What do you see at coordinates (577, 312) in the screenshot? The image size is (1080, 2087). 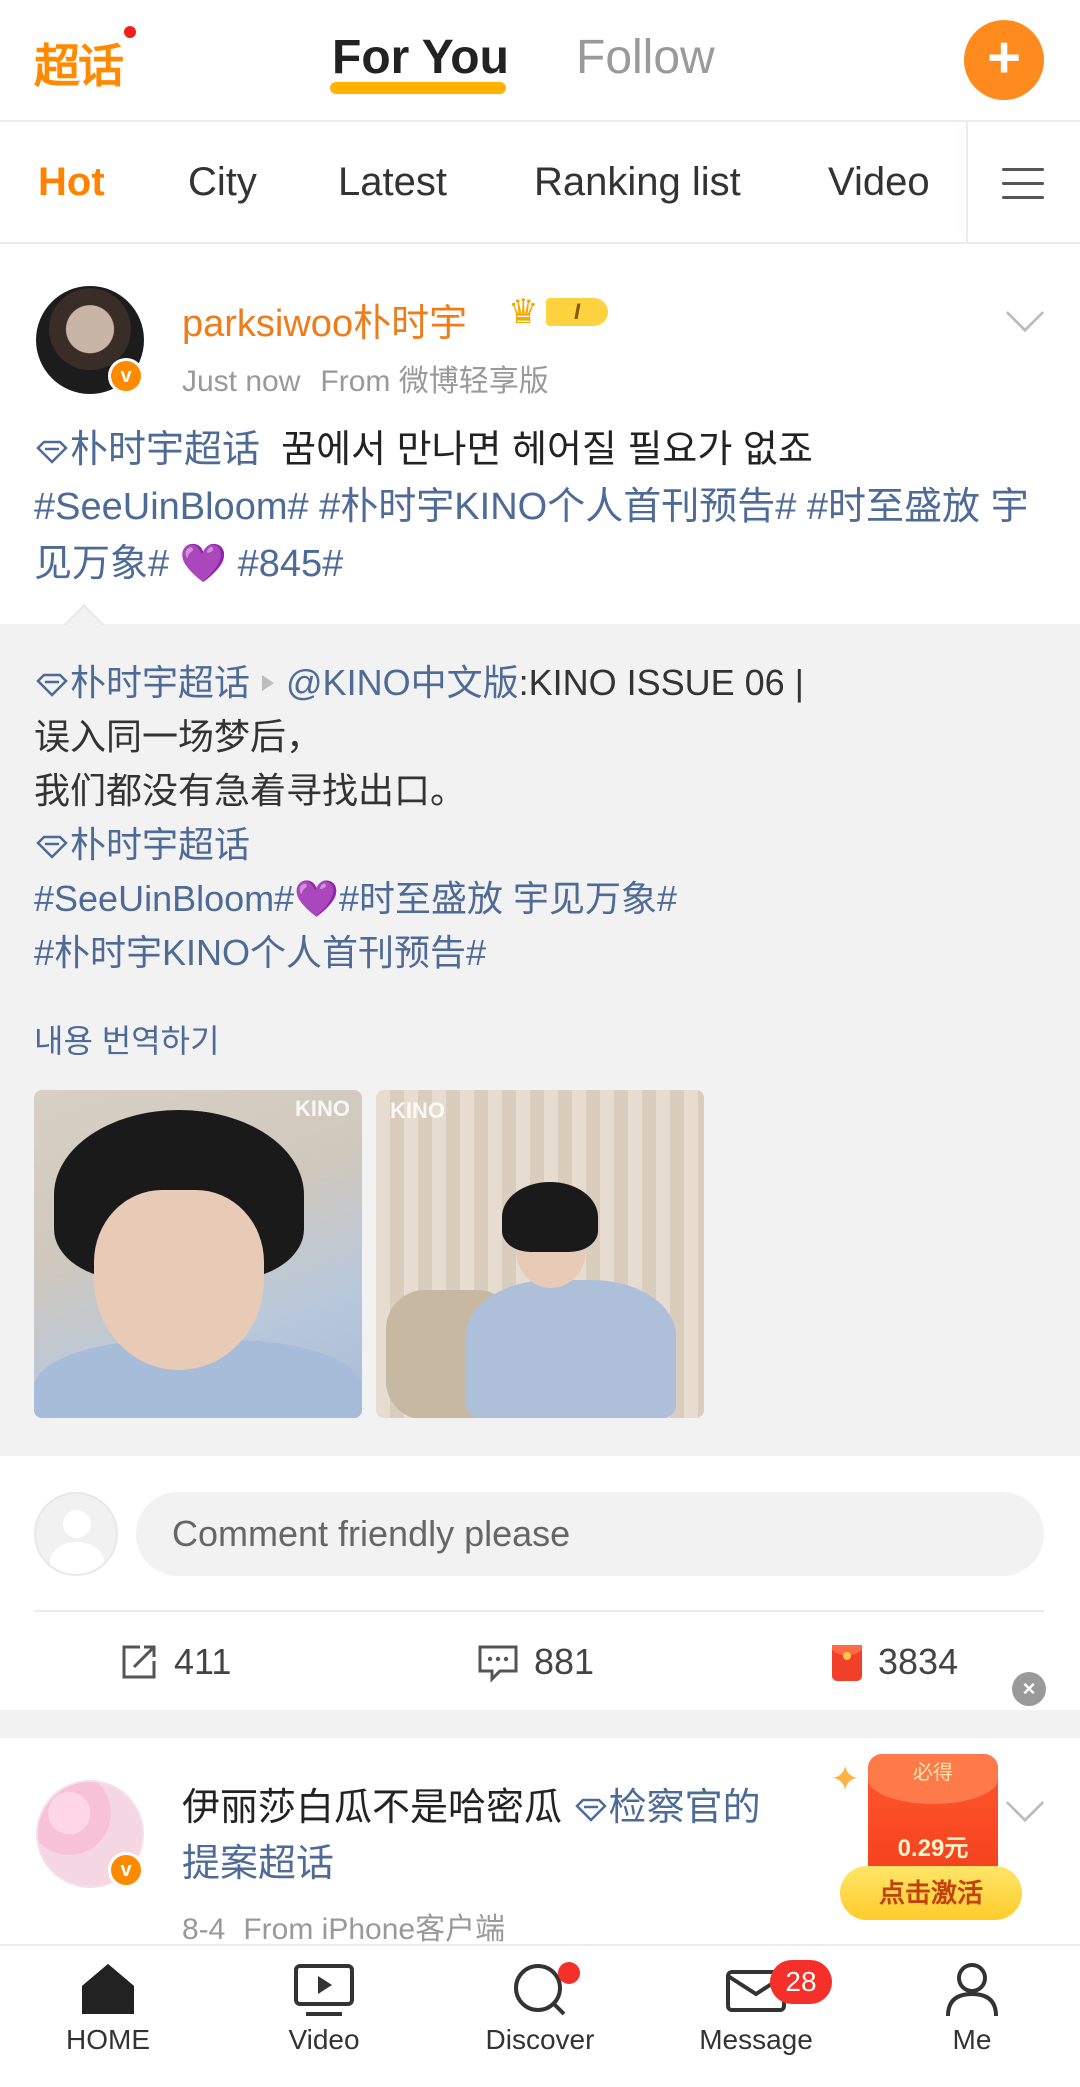 I see `level-tag: I` at bounding box center [577, 312].